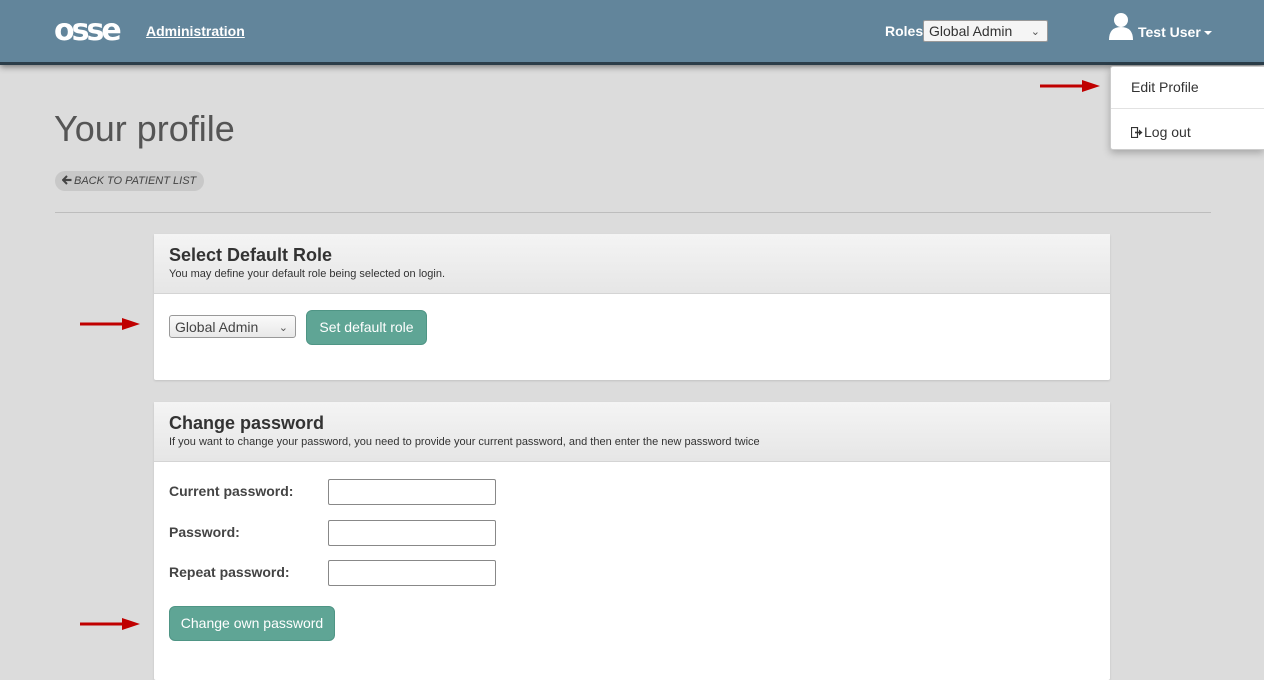 The image size is (1264, 680). What do you see at coordinates (633, 212) in the screenshot?
I see `divider` at bounding box center [633, 212].